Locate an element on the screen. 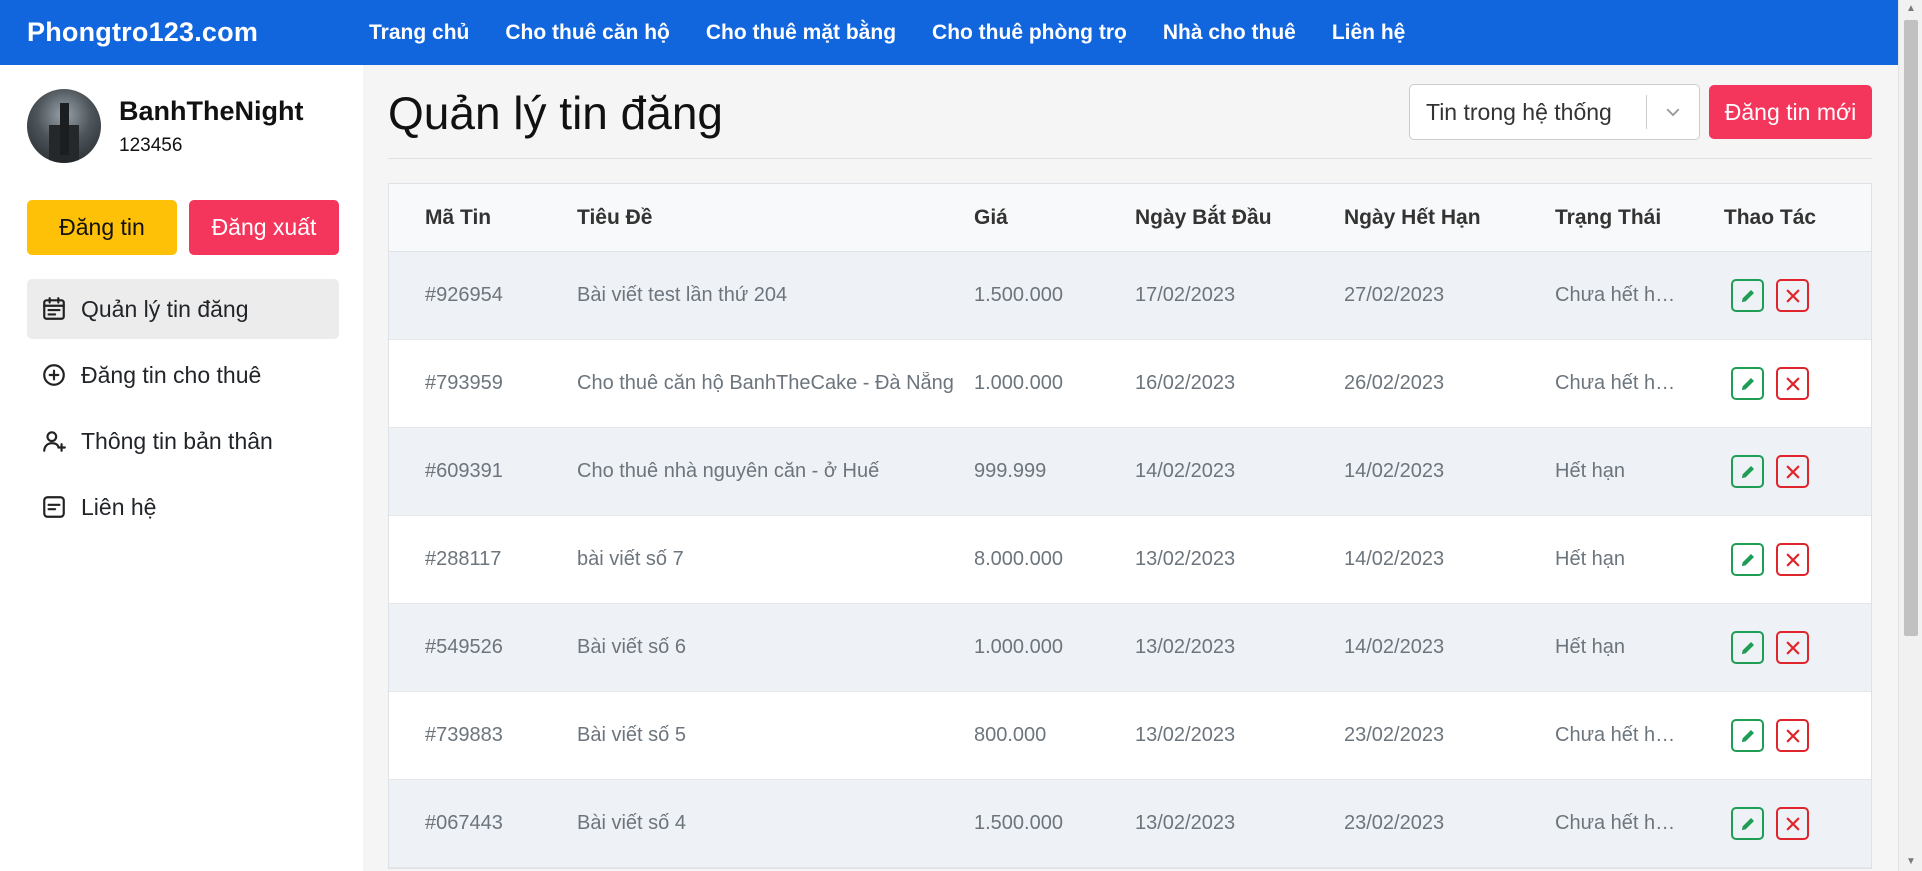 Image resolution: width=1922 pixels, height=871 pixels. cell-id: #739883 is located at coordinates (464, 735).